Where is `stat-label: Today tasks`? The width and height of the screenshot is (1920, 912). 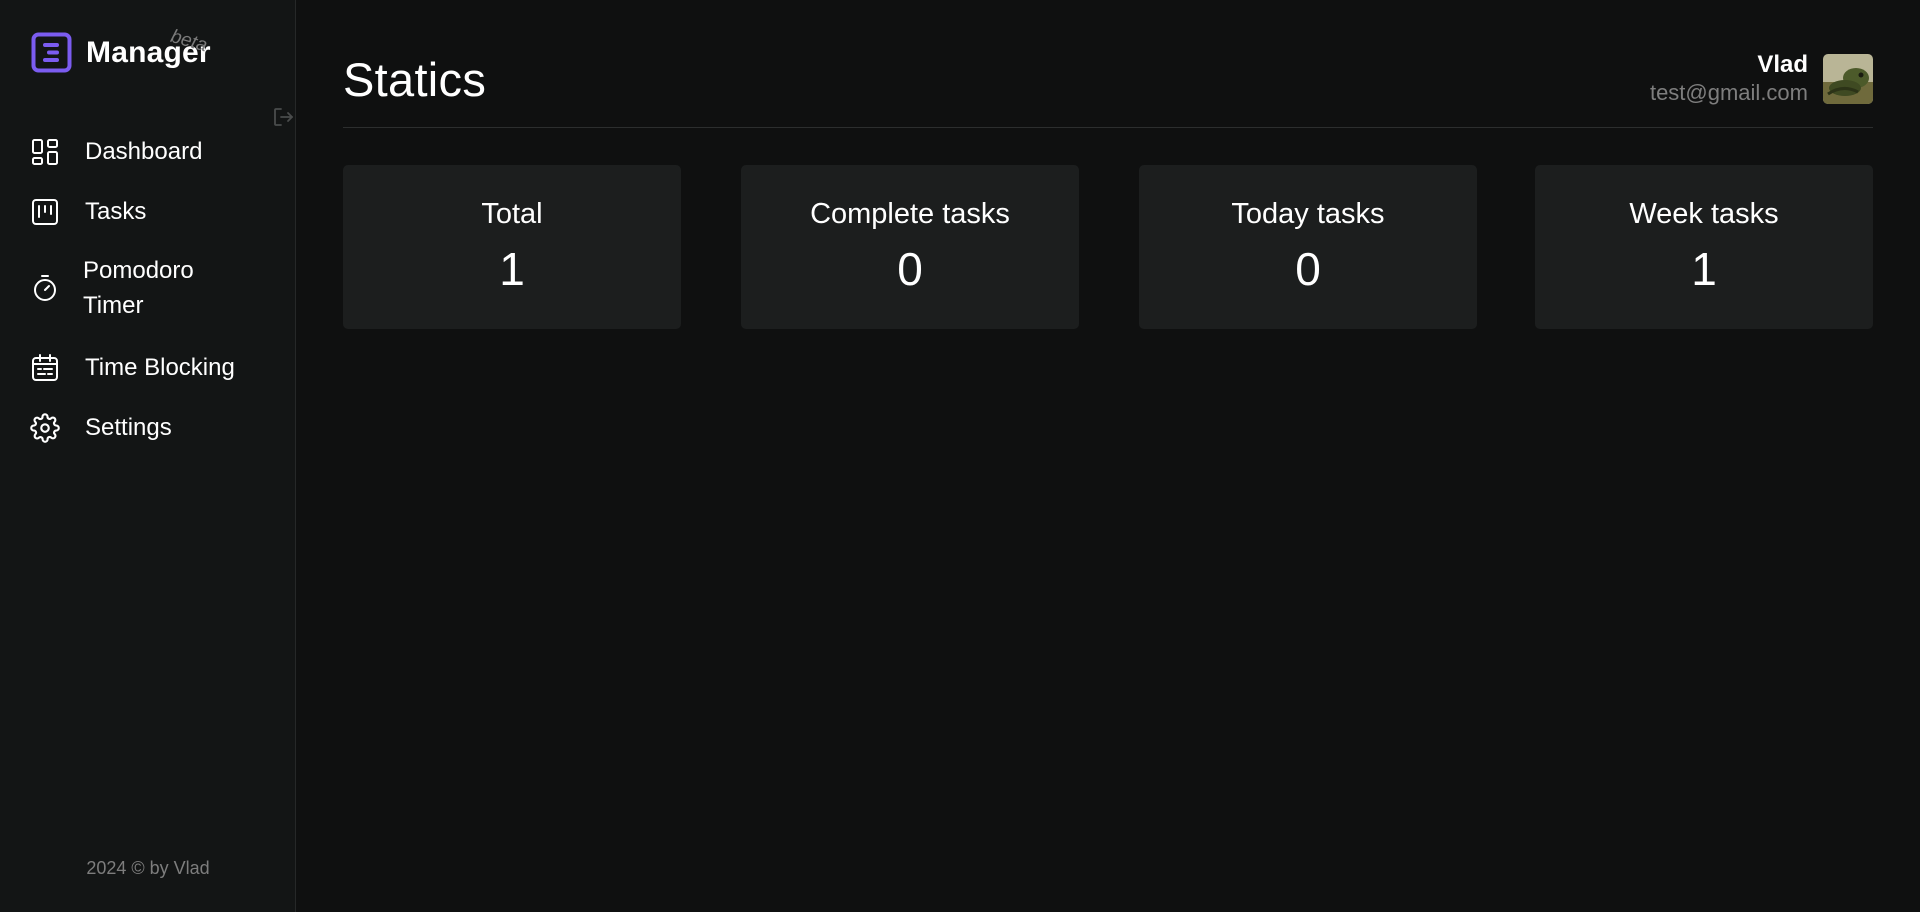
stat-label: Today tasks is located at coordinates (1308, 214).